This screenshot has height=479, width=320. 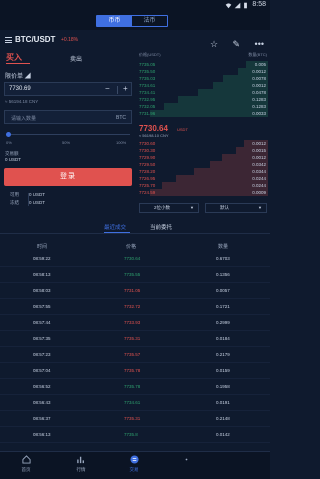 I want to click on tab-open-orders: 当前委托, so click(x=161, y=227).